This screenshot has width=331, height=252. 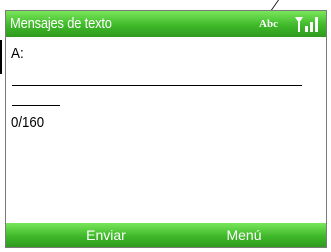 What do you see at coordinates (17, 53) in the screenshot?
I see `recipient-label: A:` at bounding box center [17, 53].